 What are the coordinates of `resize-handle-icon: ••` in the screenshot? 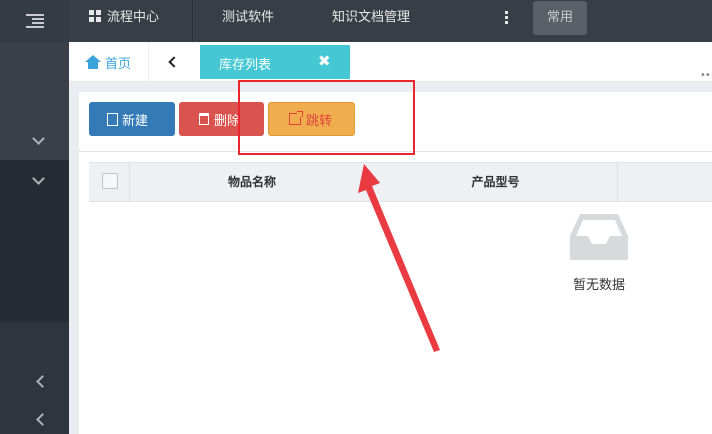 It's located at (706, 75).